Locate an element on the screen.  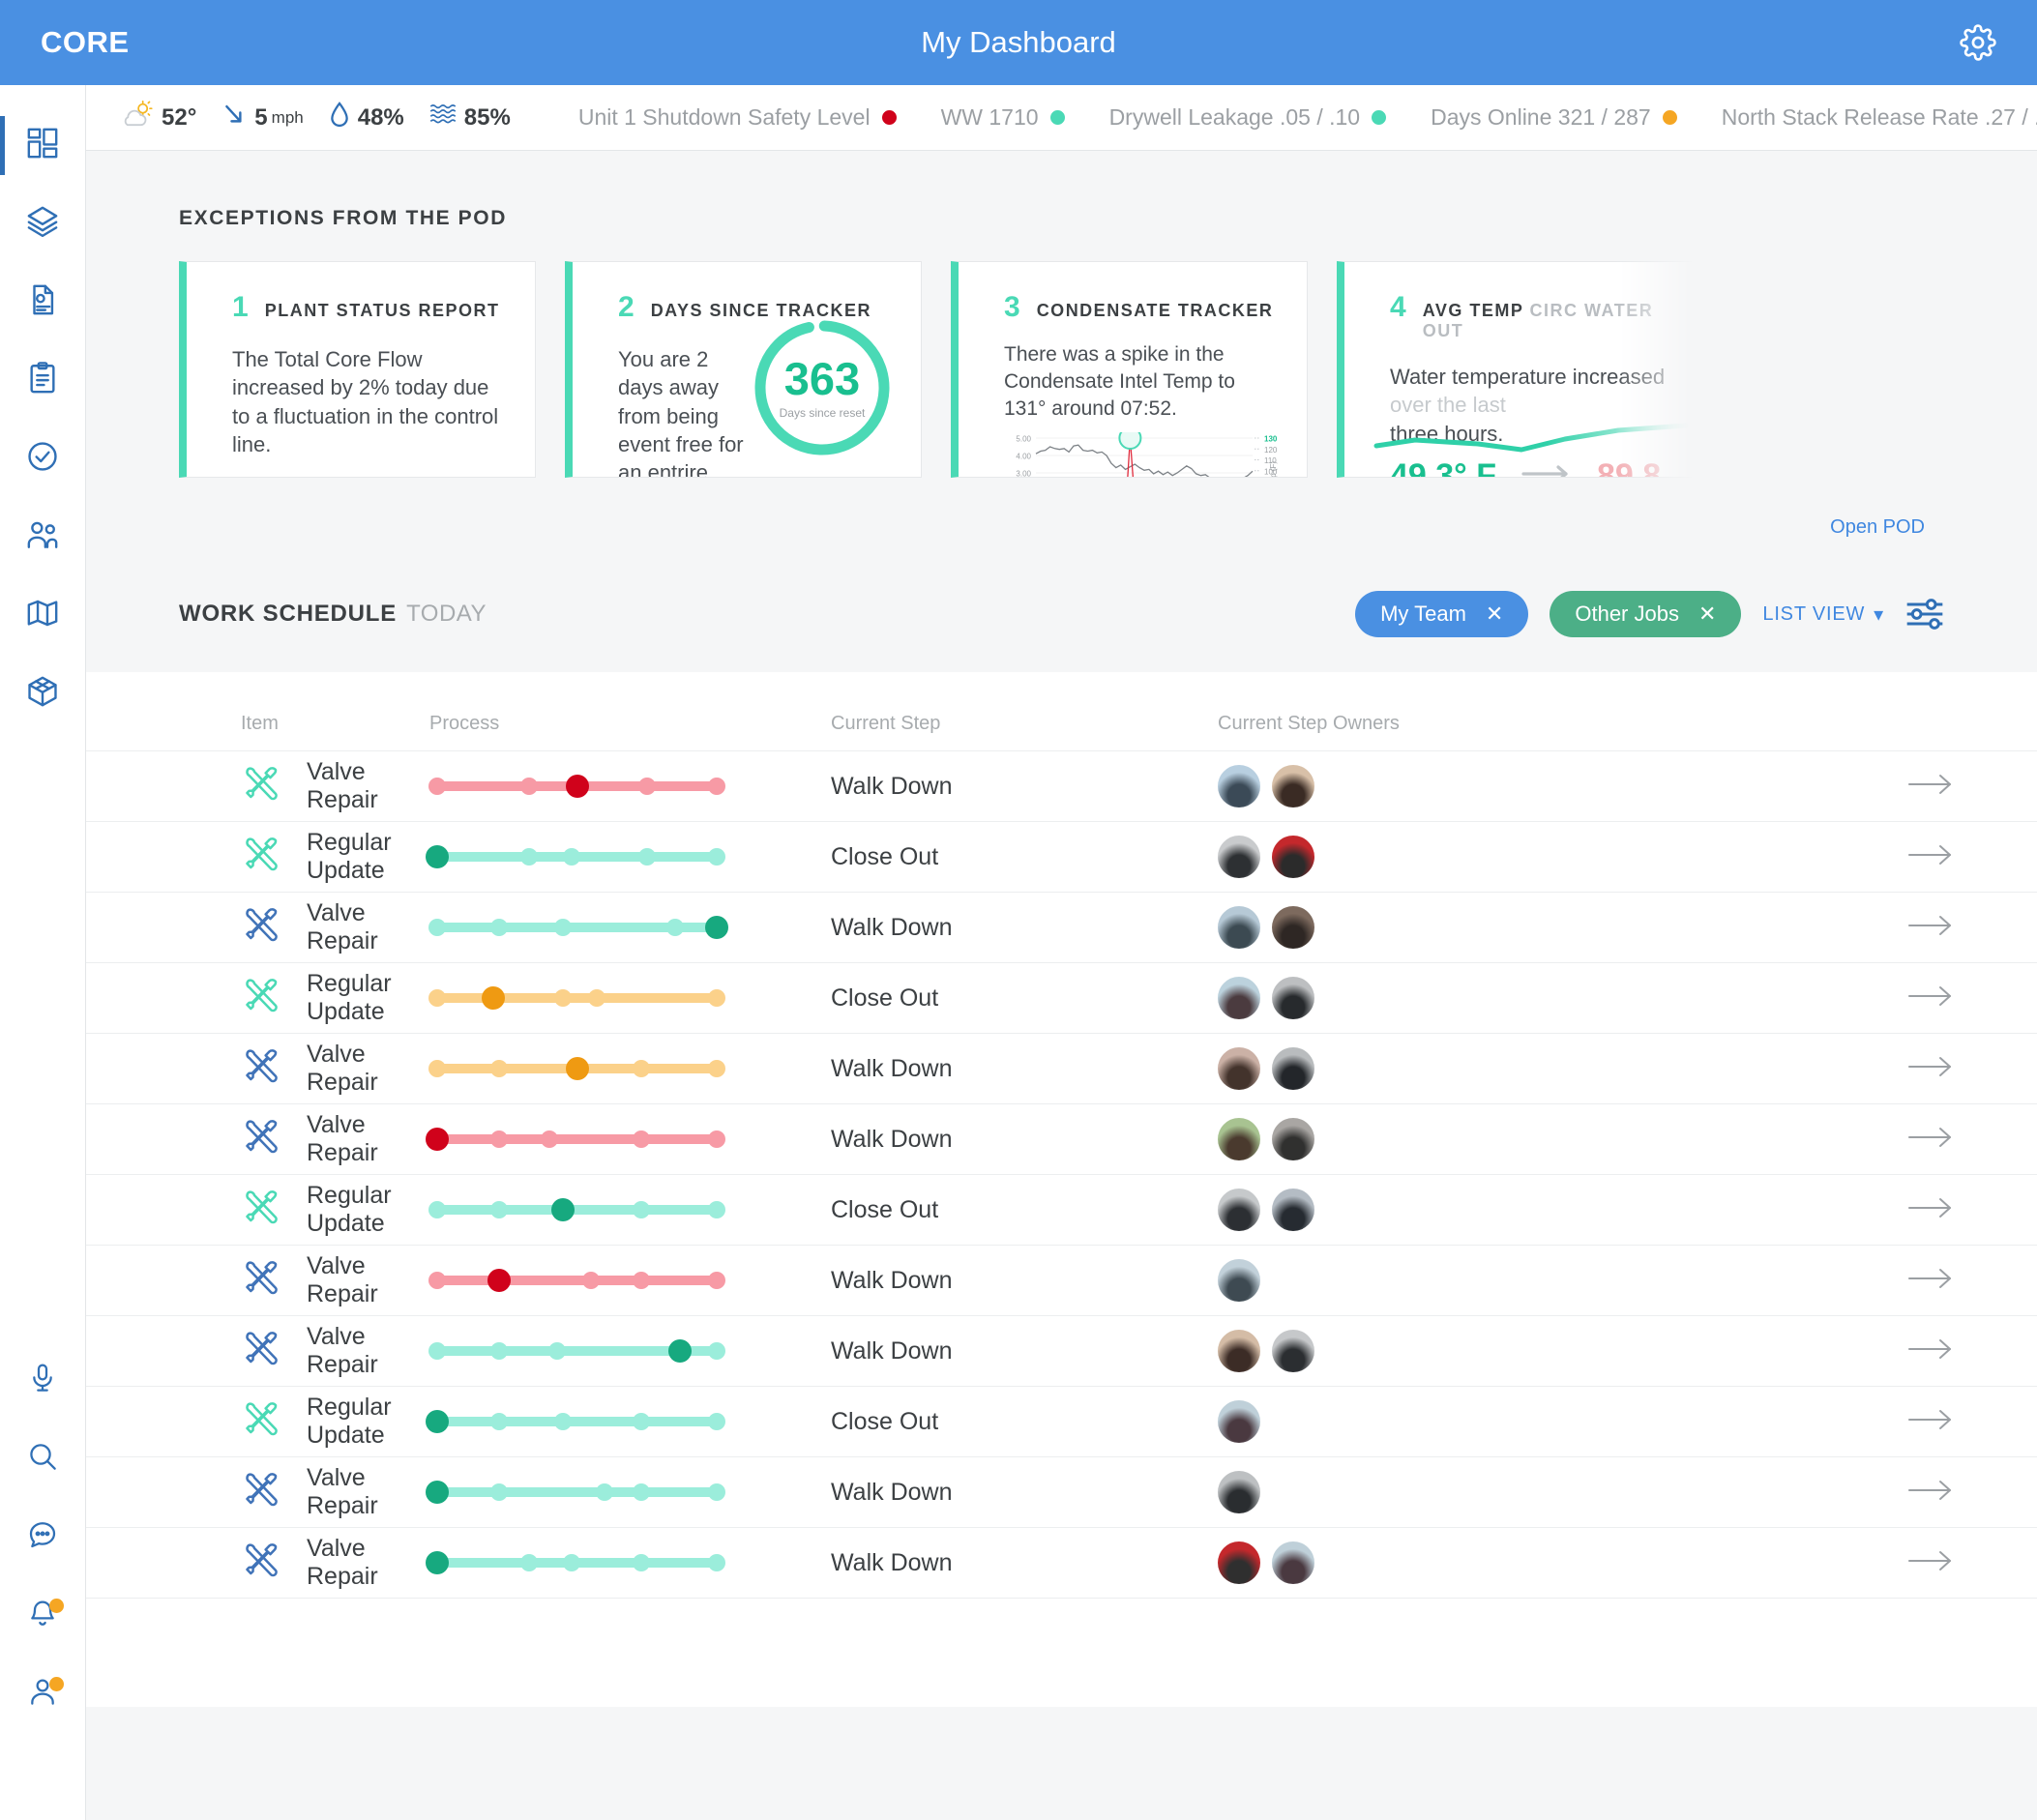
sidebar-item-tasks is located at coordinates (43, 459).